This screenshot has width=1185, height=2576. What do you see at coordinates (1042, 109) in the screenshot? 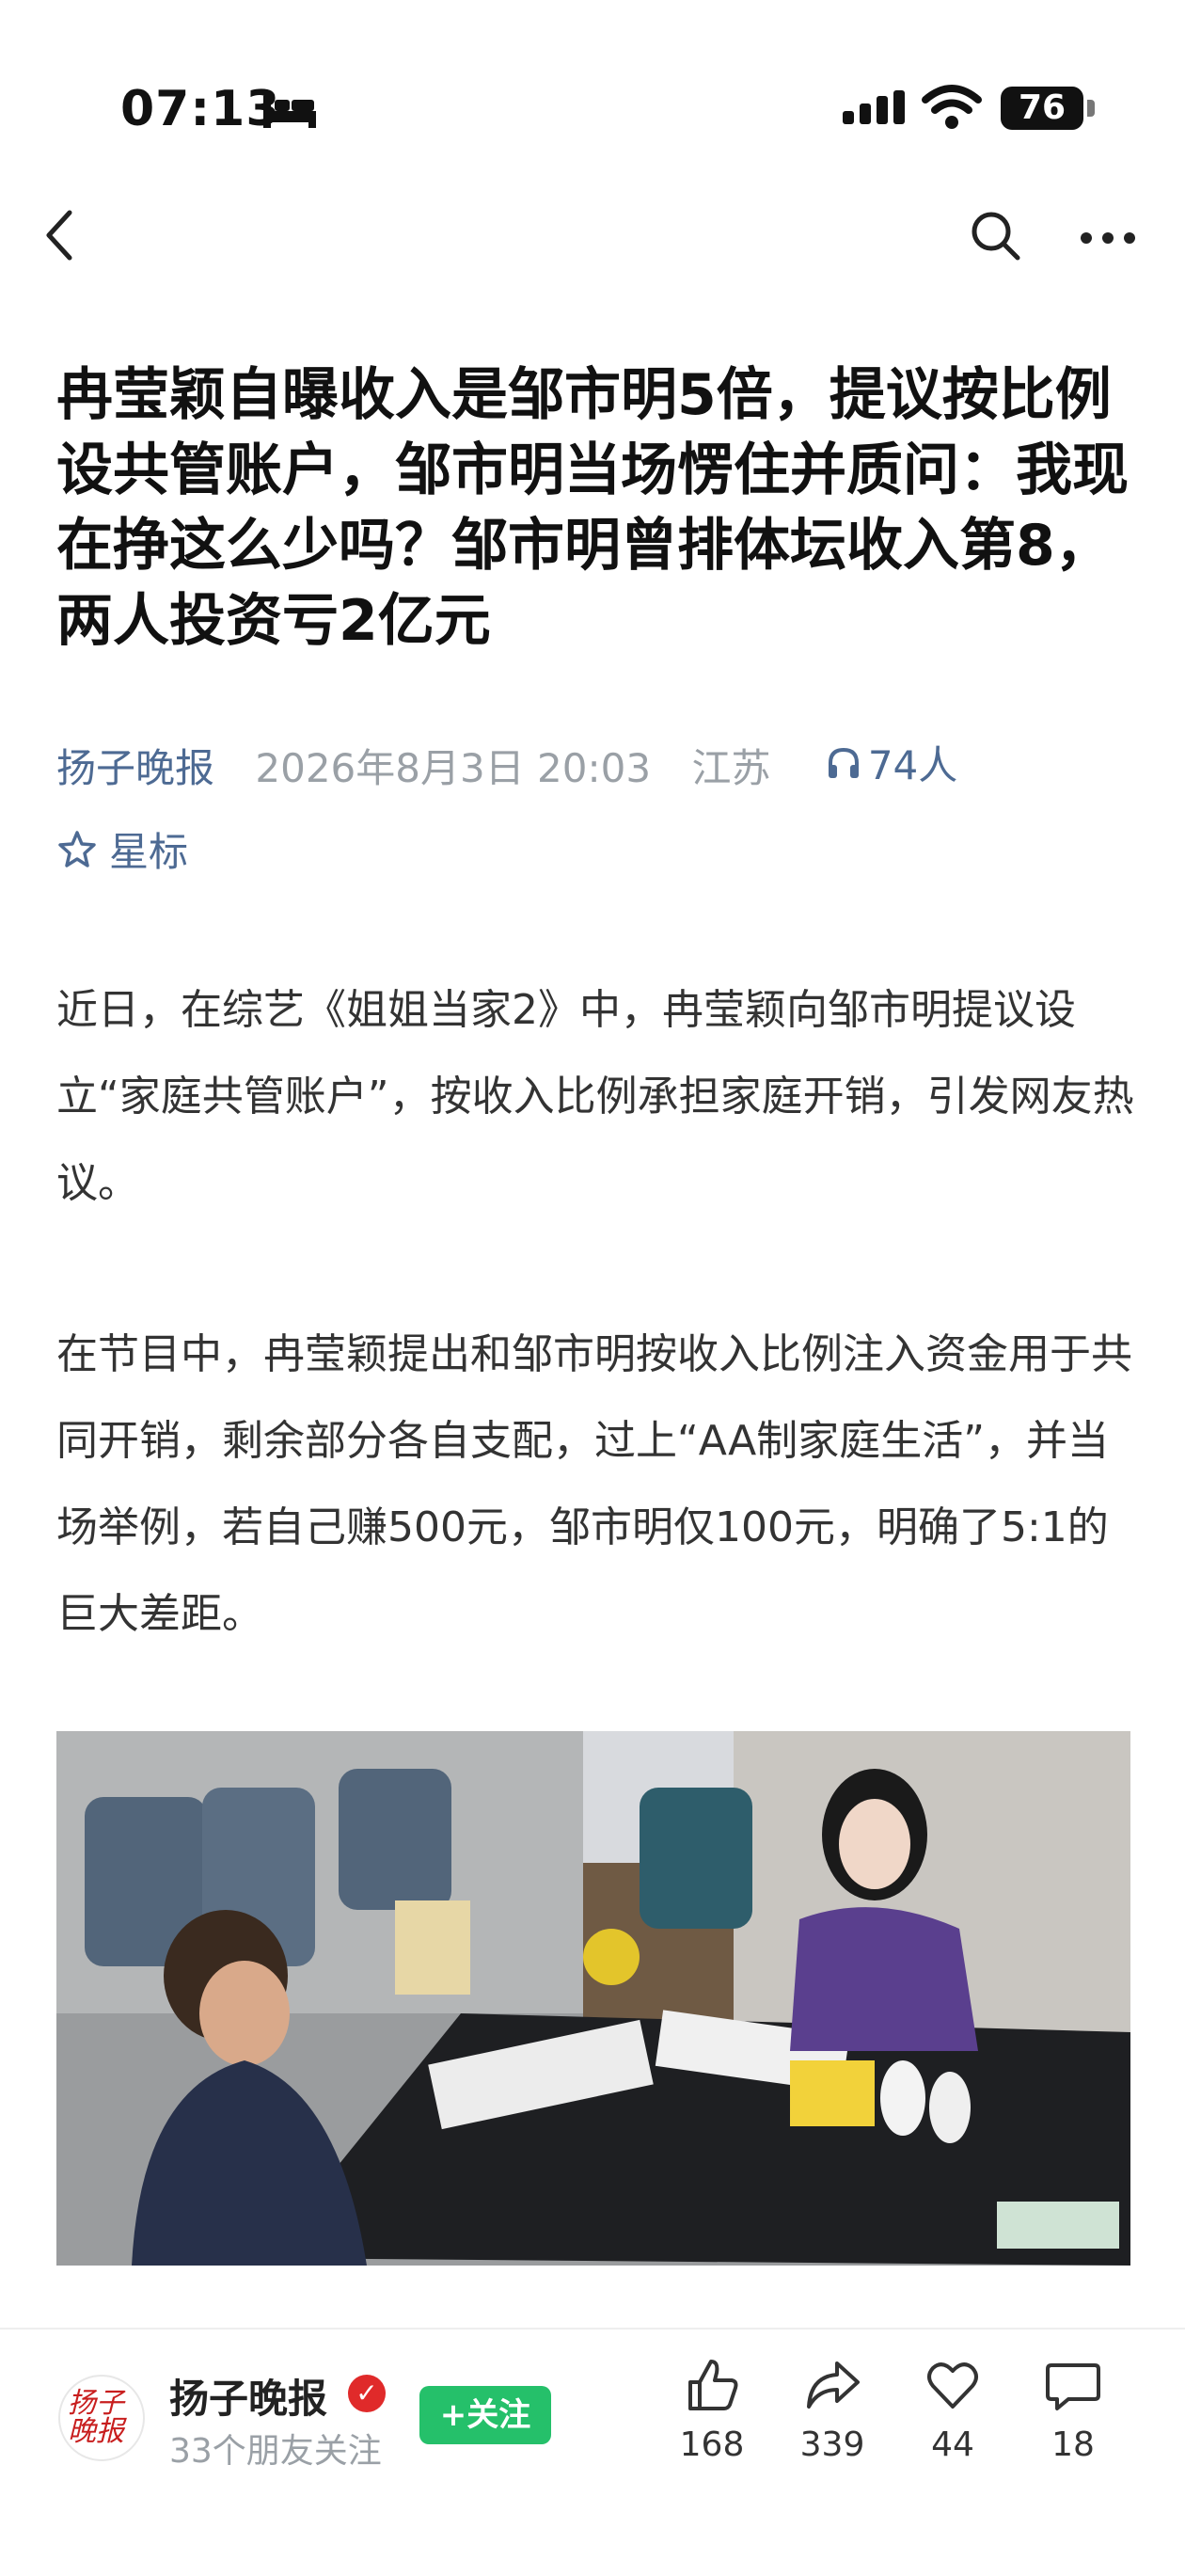
I see `battery-indicator: 76` at bounding box center [1042, 109].